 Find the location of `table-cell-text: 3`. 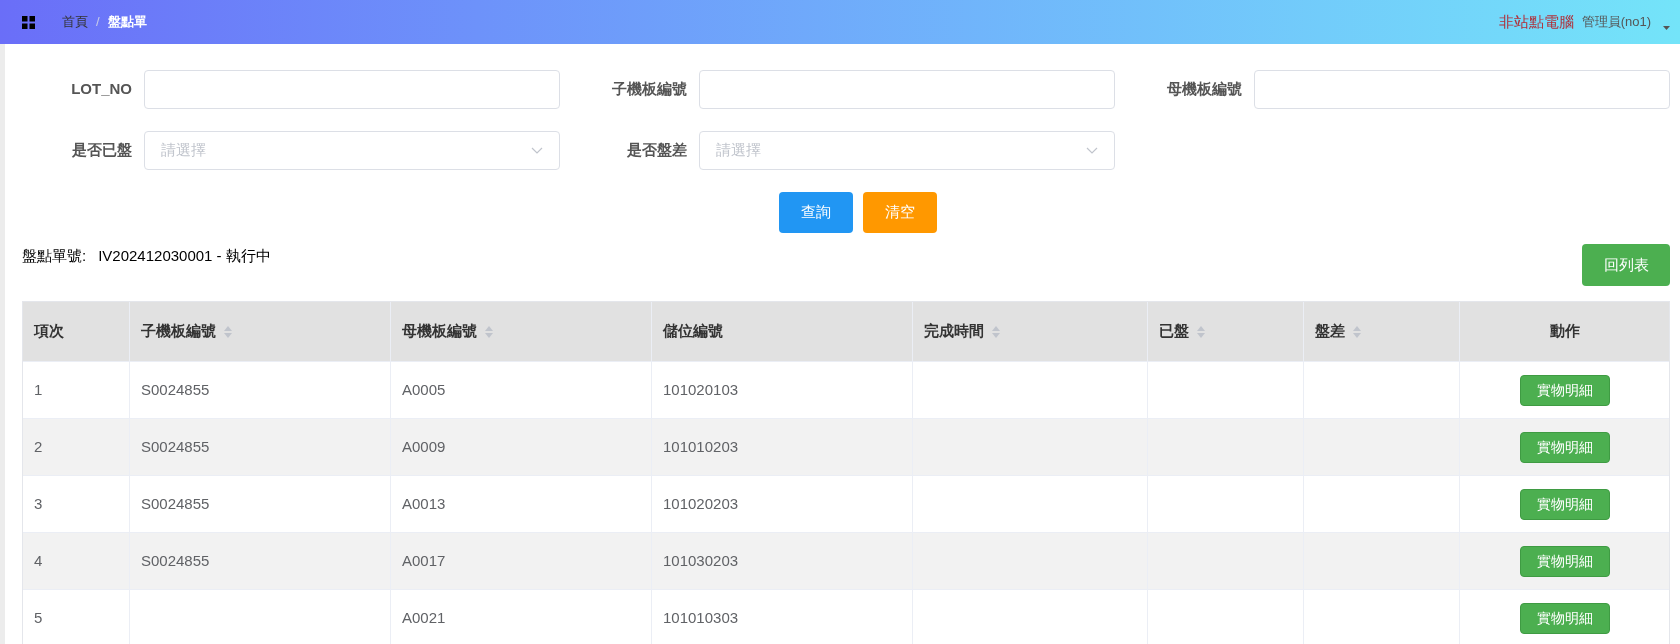

table-cell-text: 3 is located at coordinates (38, 503).